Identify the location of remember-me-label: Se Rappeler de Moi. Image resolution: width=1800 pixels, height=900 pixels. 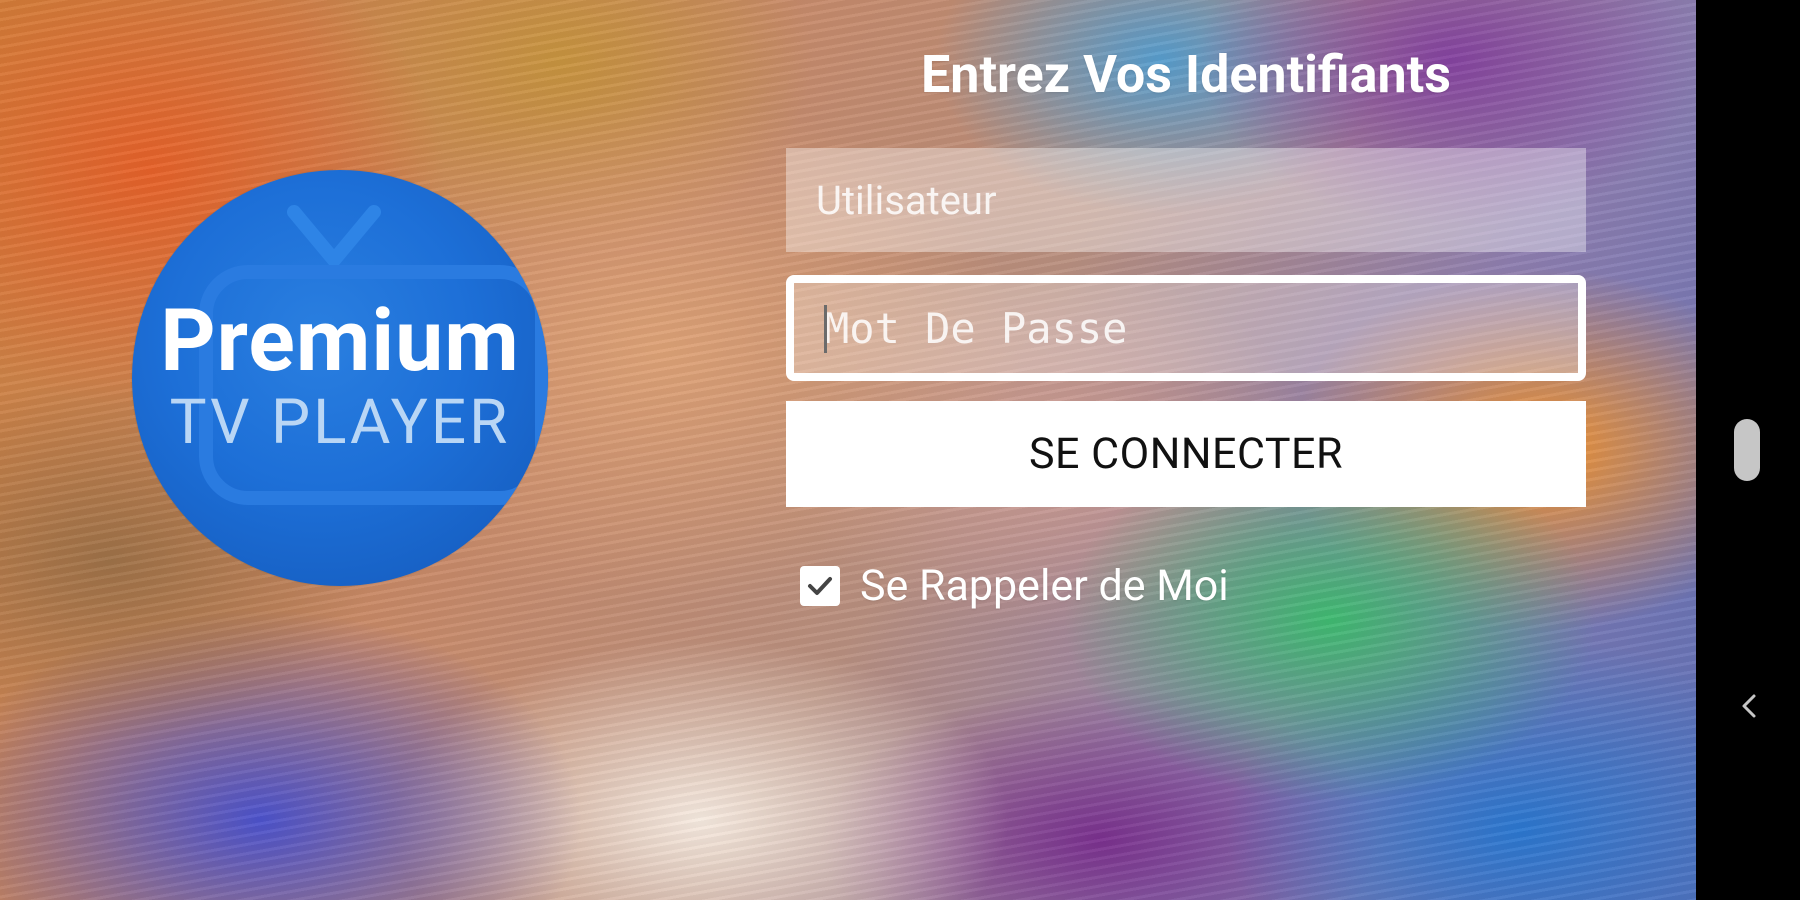
(1044, 586).